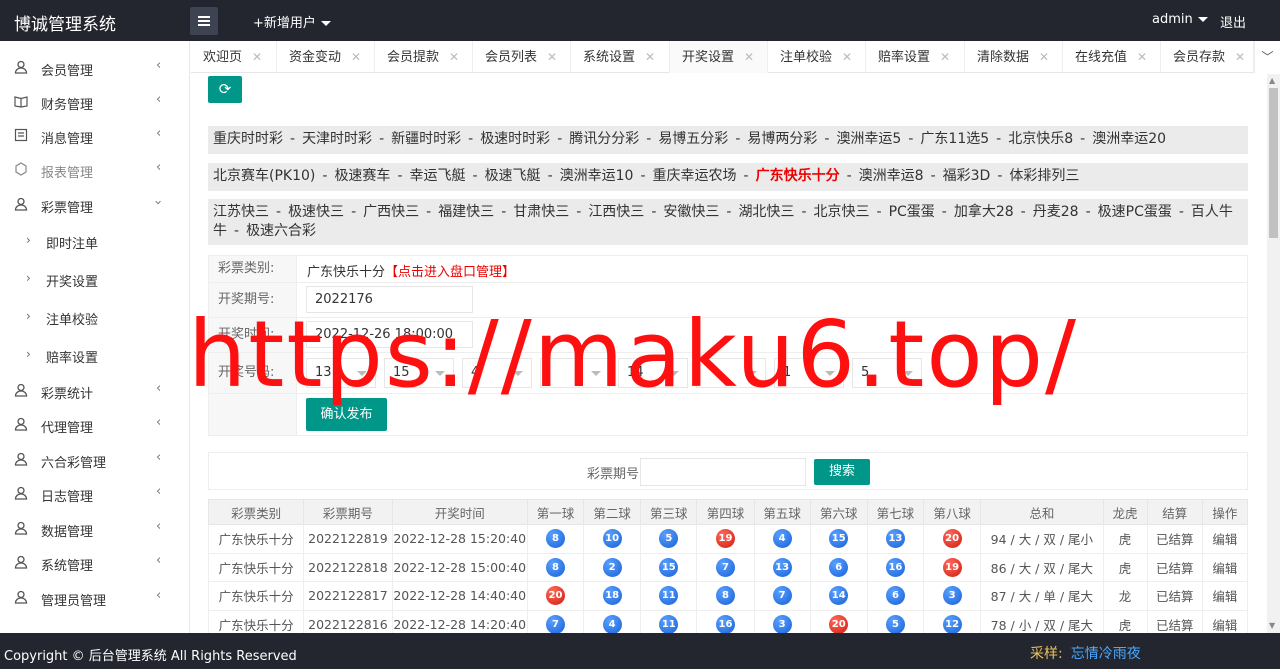  What do you see at coordinates (362, 176) in the screenshot?
I see `lottery-link: 极速赛车` at bounding box center [362, 176].